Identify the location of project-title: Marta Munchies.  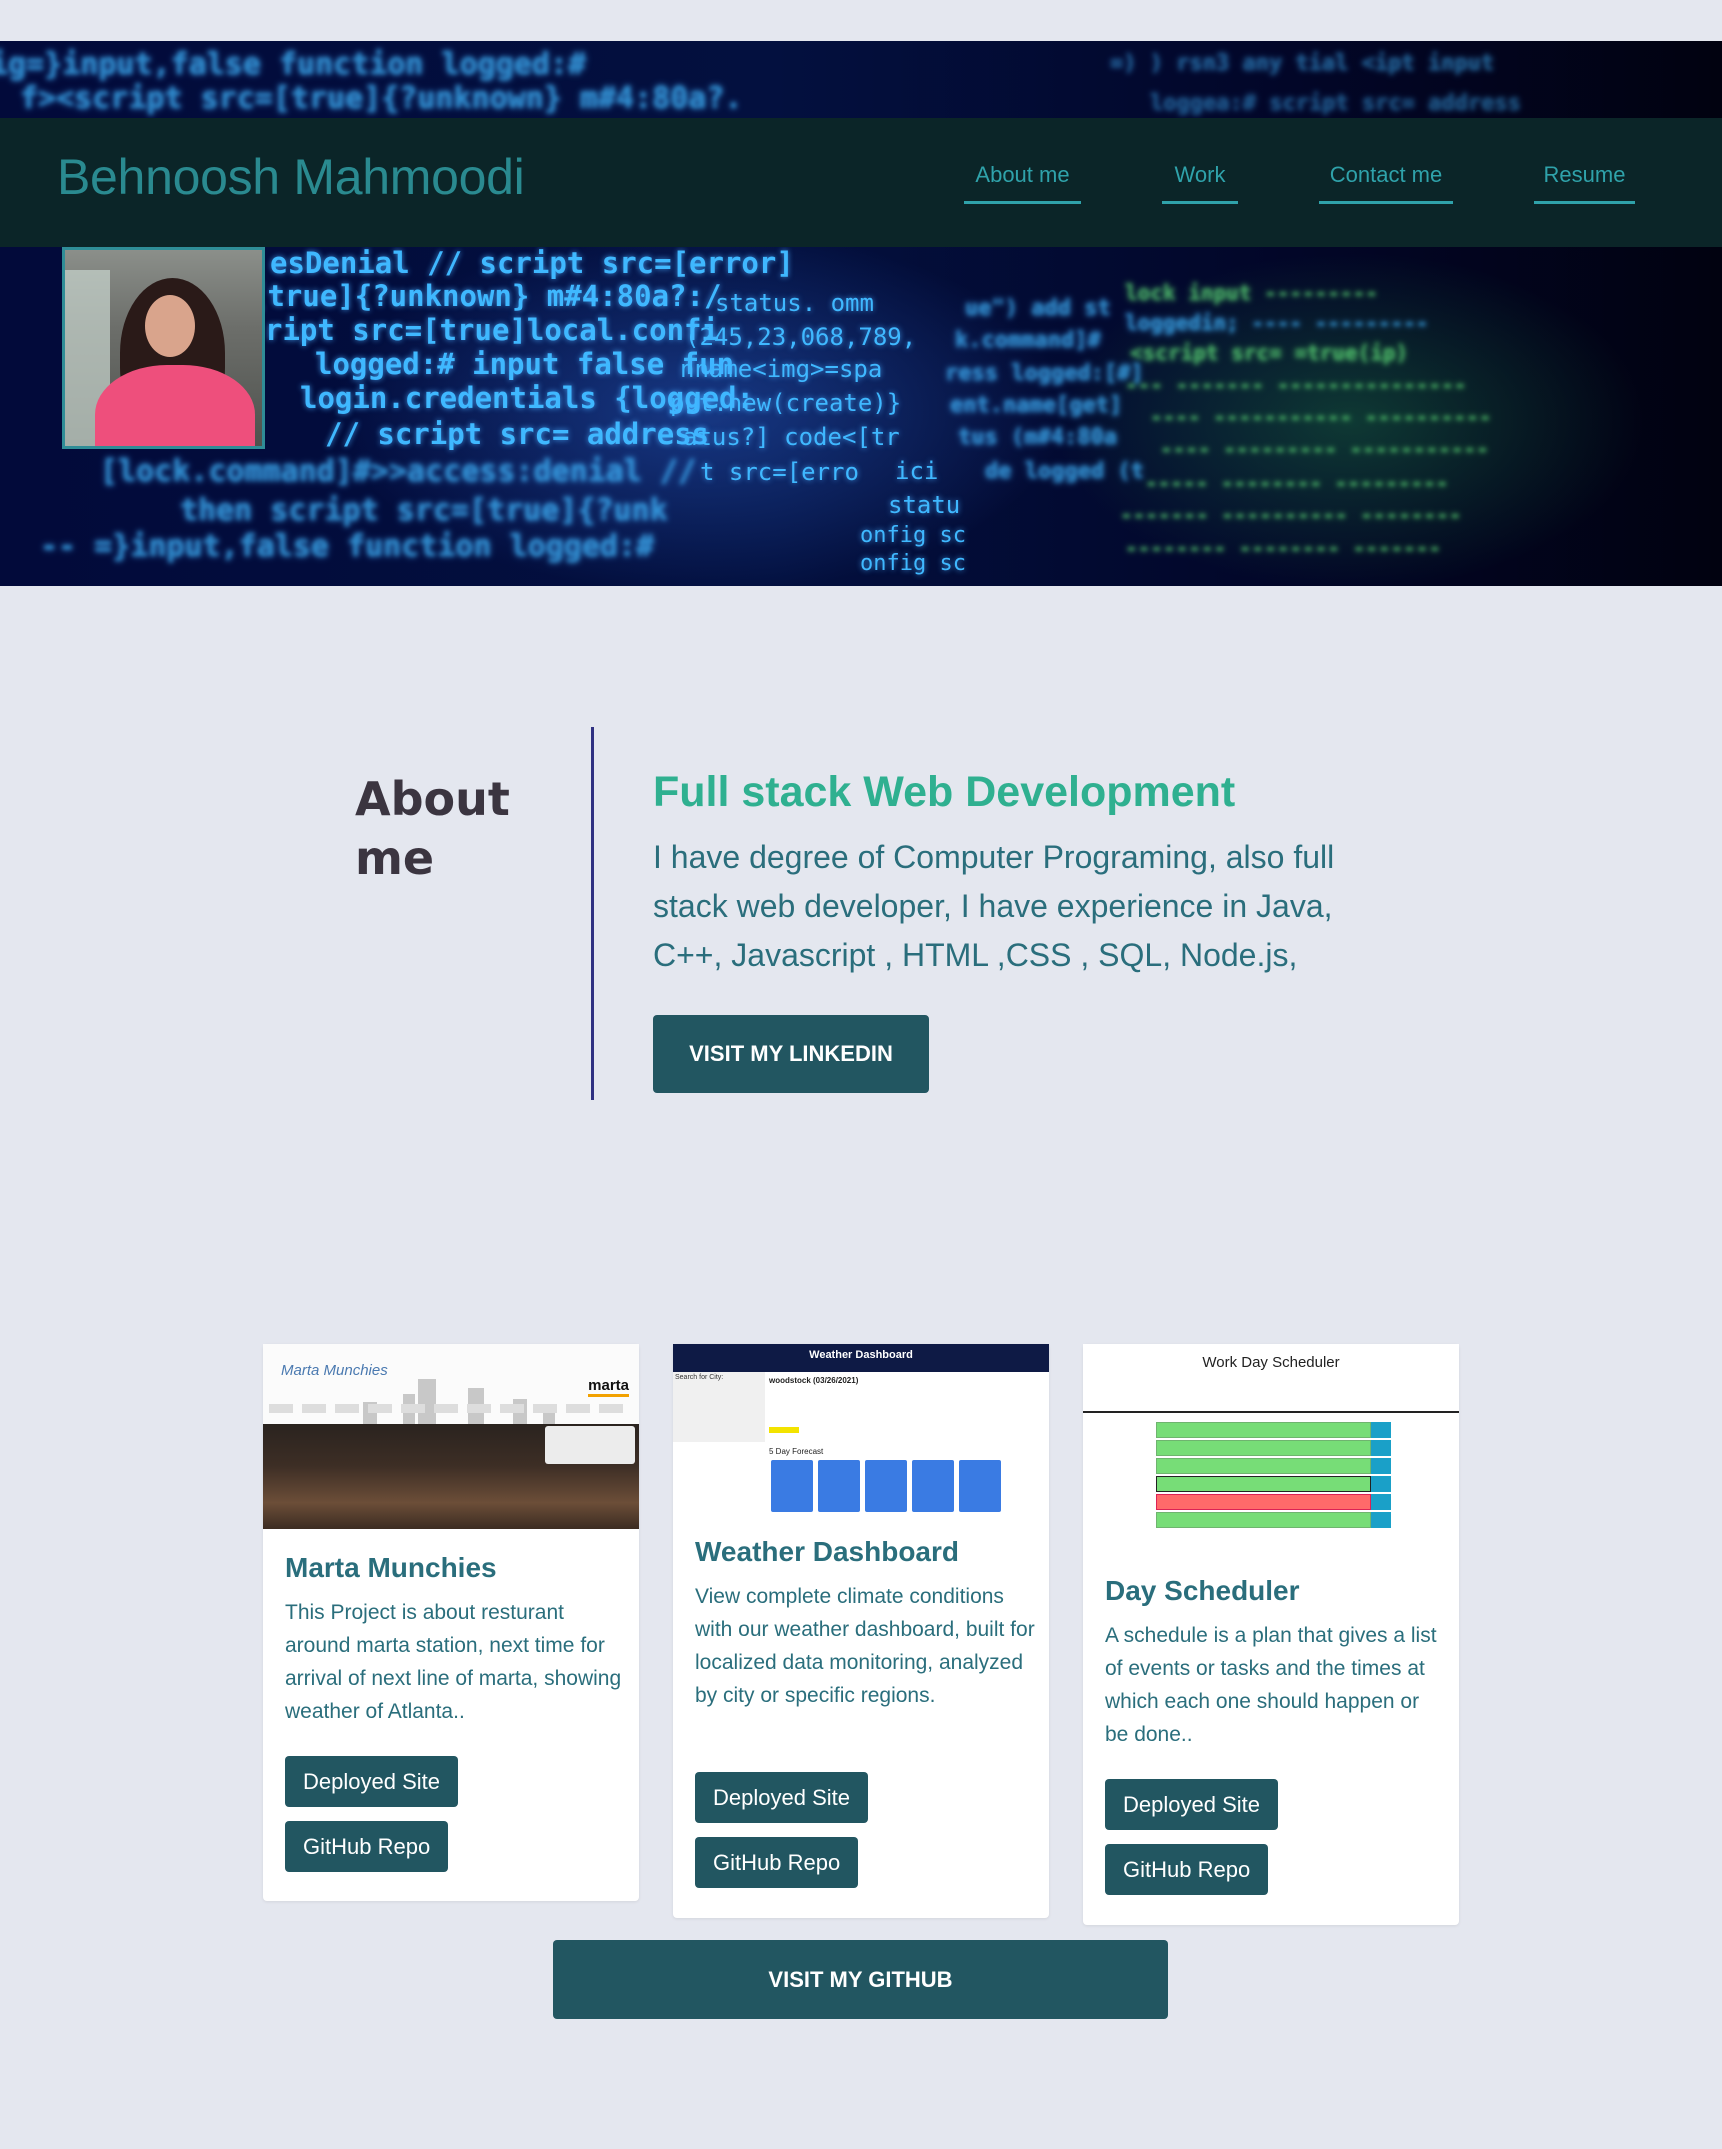
(391, 1567).